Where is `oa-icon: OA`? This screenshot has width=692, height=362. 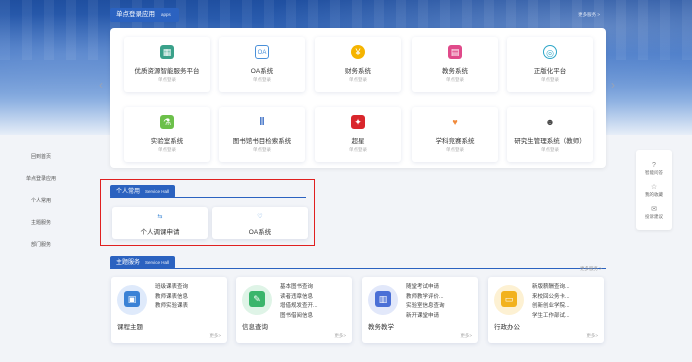 oa-icon: OA is located at coordinates (262, 52).